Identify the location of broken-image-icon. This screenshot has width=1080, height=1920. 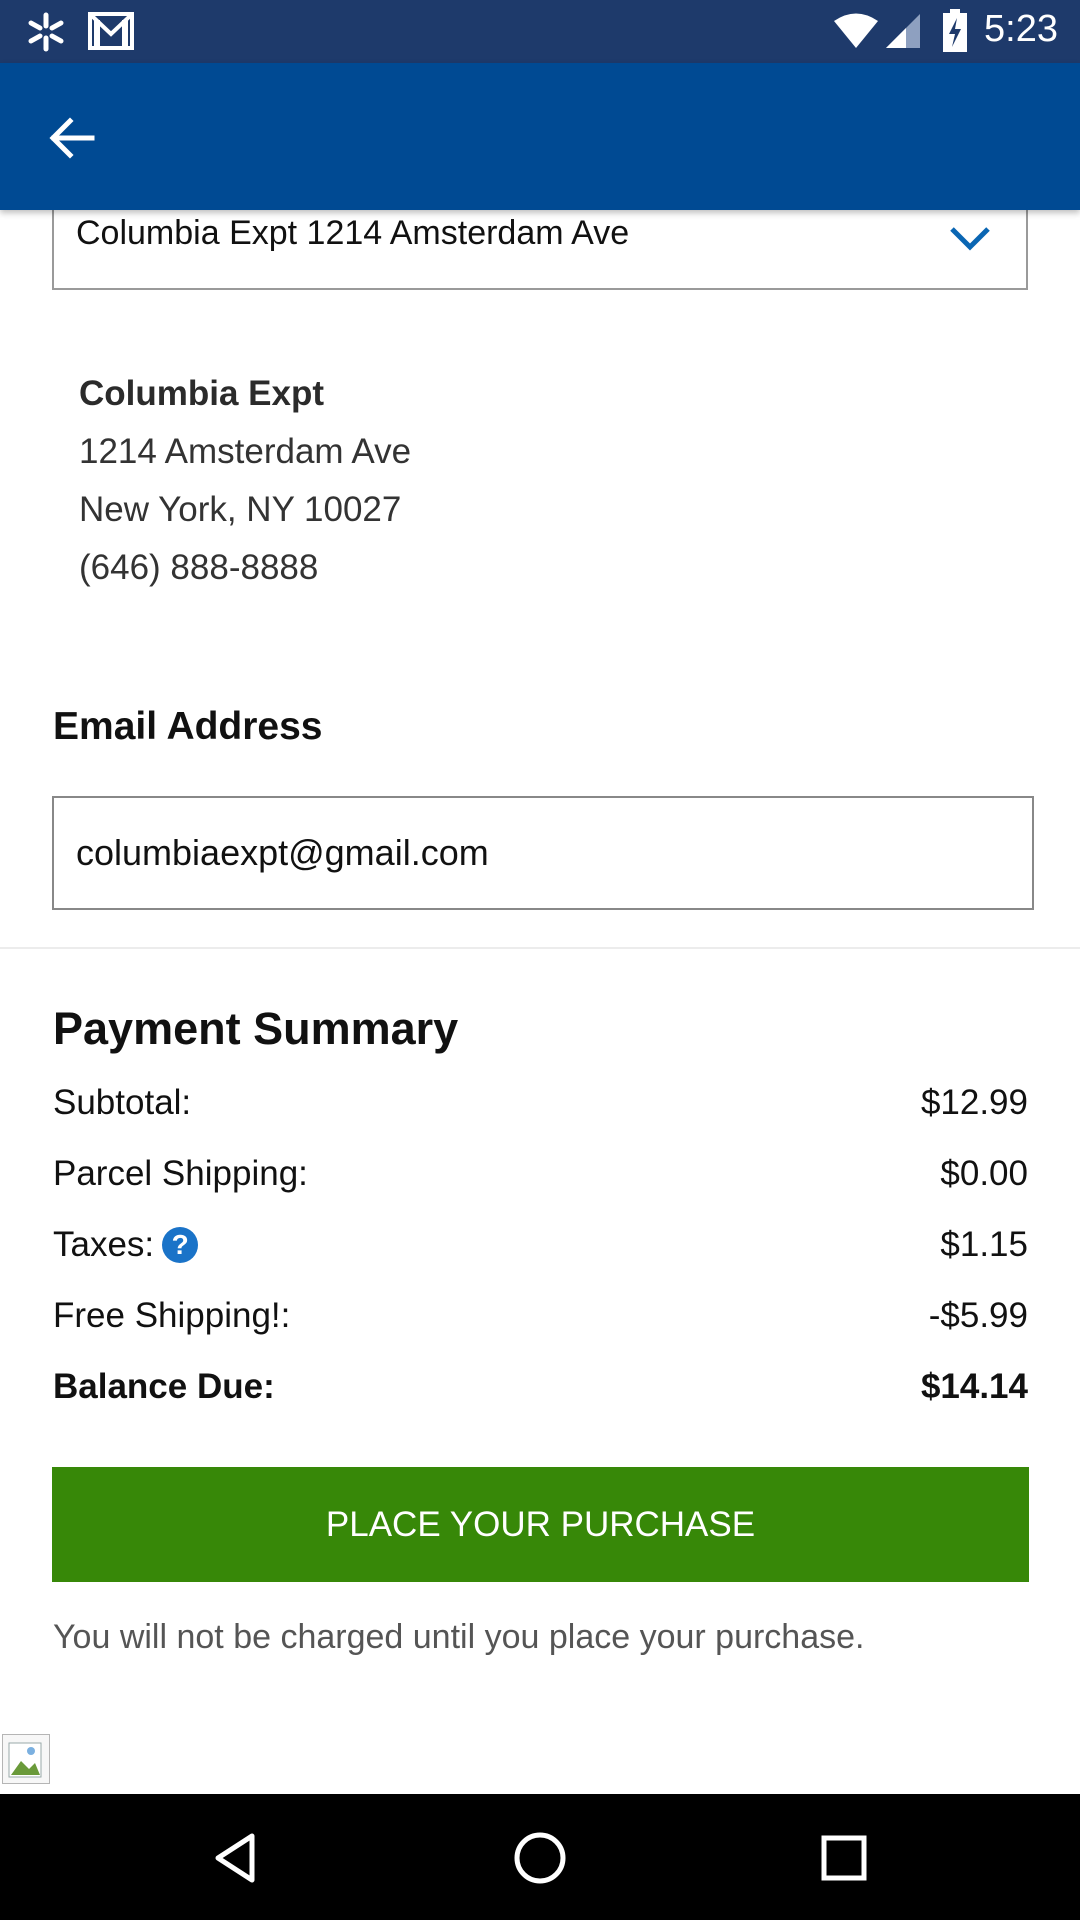
(26, 1759).